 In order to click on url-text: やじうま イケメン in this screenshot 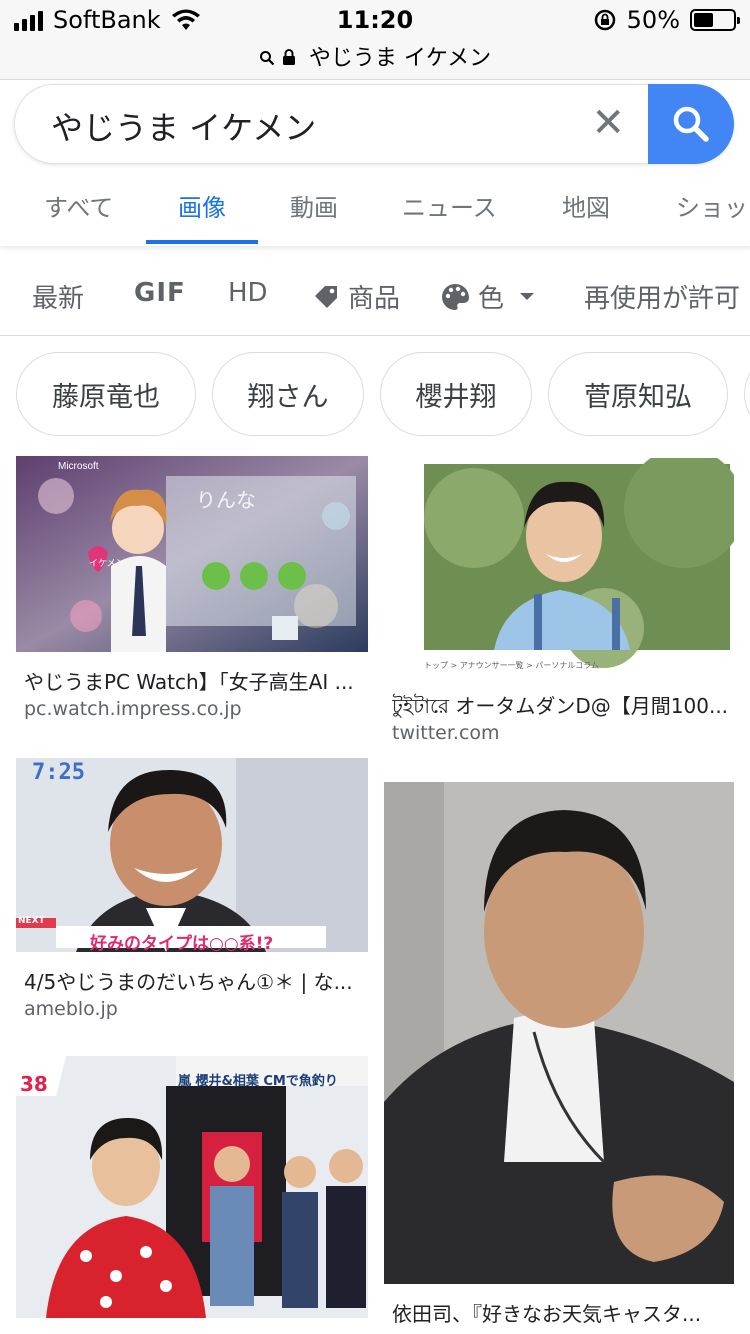, I will do `click(400, 58)`.